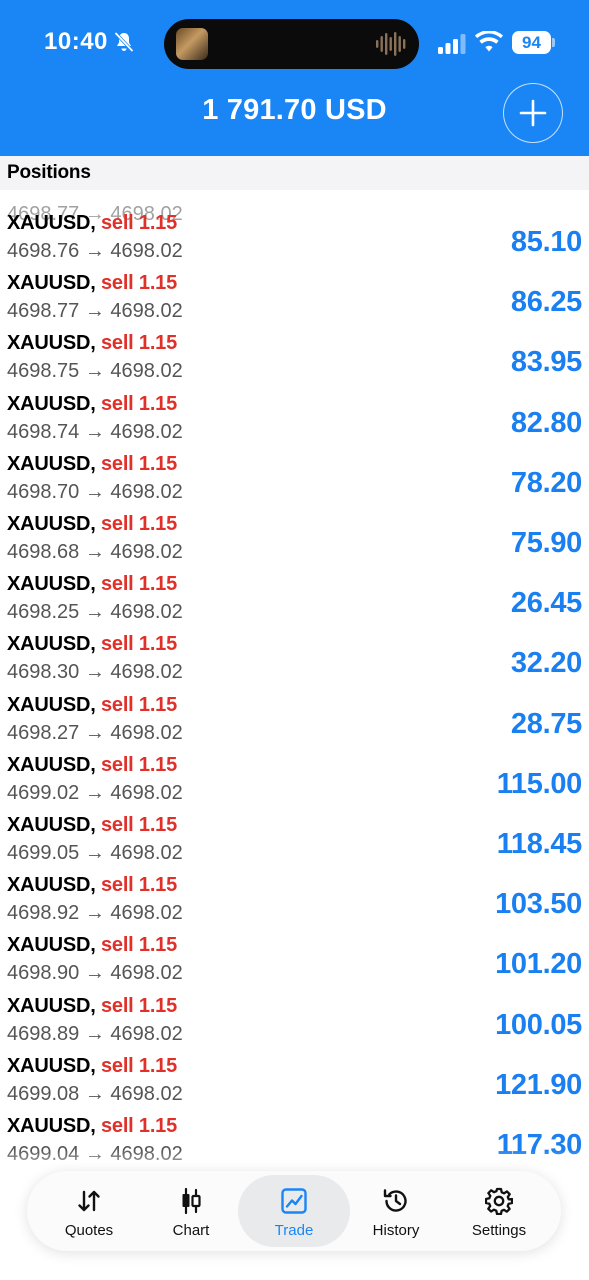  I want to click on position-profit: 26.45, so click(546, 603).